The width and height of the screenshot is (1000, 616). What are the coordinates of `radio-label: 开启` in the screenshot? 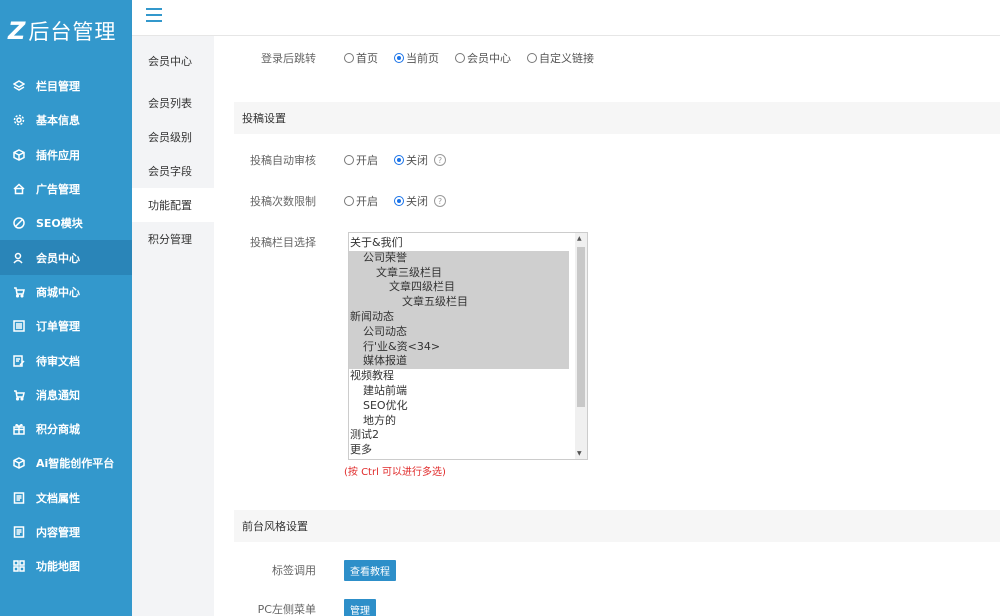 It's located at (367, 201).